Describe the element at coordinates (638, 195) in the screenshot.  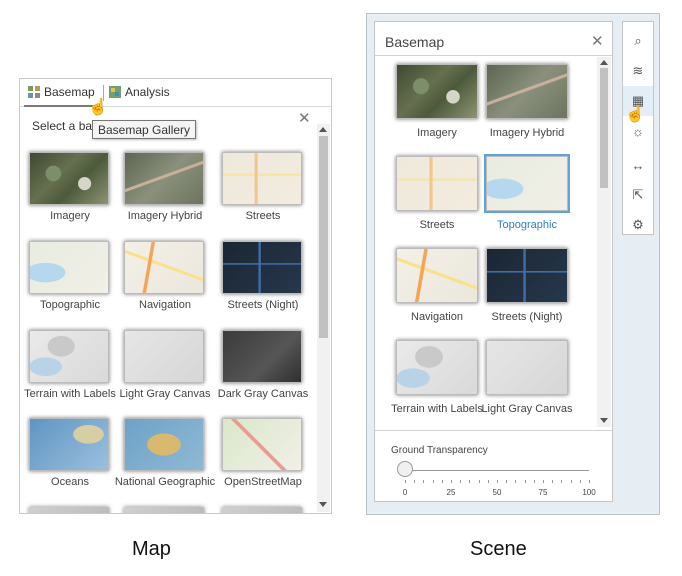
I see `share-icon: ⇱` at that location.